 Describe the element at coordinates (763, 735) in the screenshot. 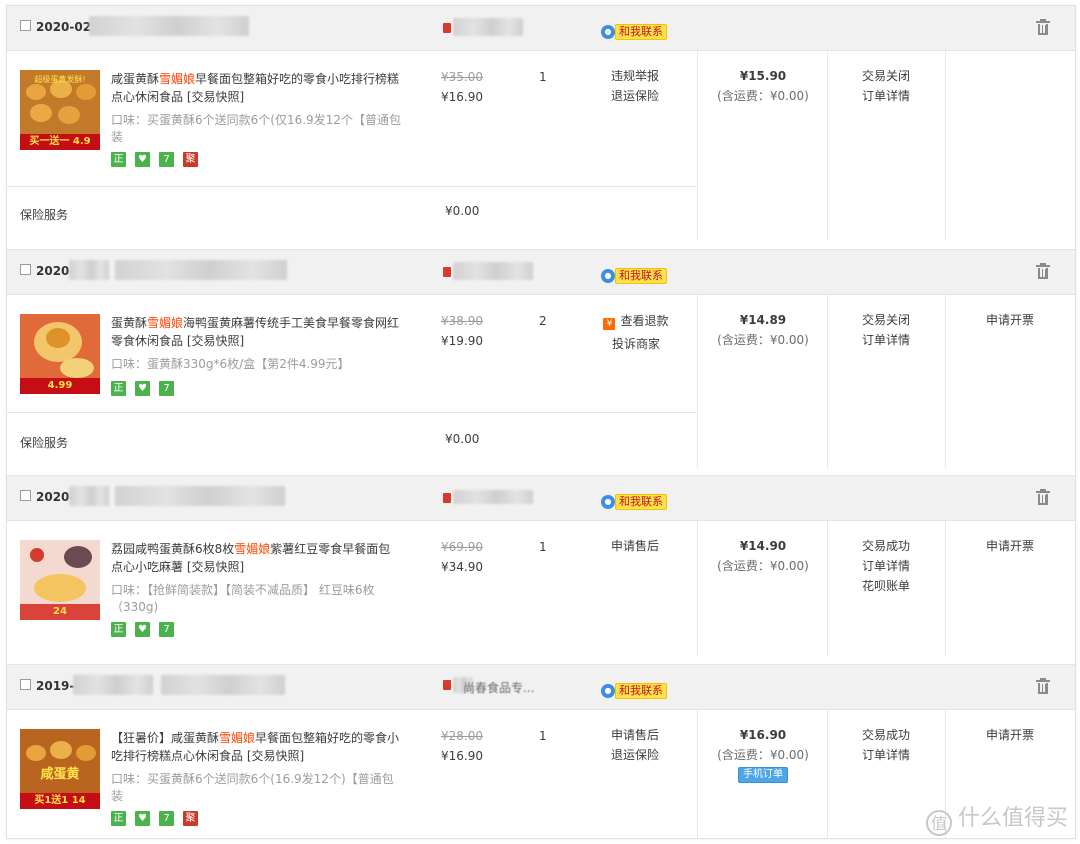

I see `total-amount: ¥16.90` at that location.